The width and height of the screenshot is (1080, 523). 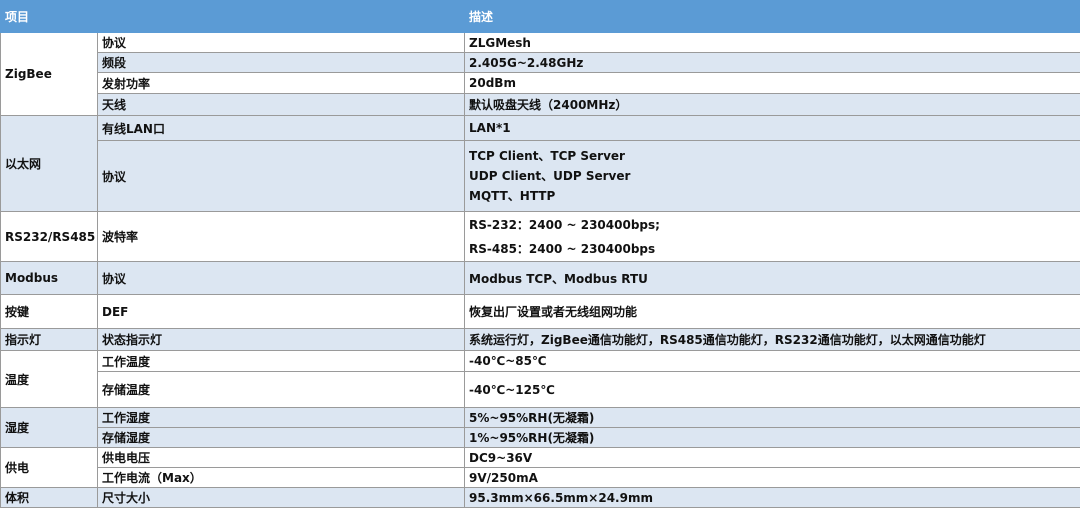 What do you see at coordinates (772, 278) in the screenshot?
I see `param-value: Modbus TCP、Modbus RTU` at bounding box center [772, 278].